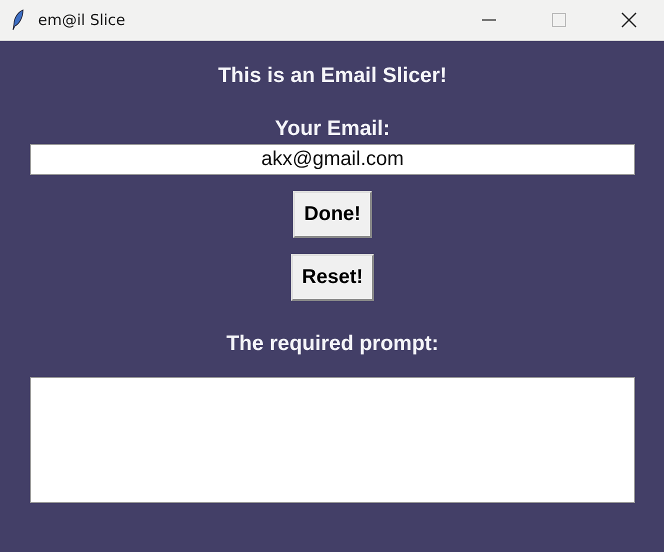 The width and height of the screenshot is (664, 552). I want to click on feather-icon, so click(18, 20).